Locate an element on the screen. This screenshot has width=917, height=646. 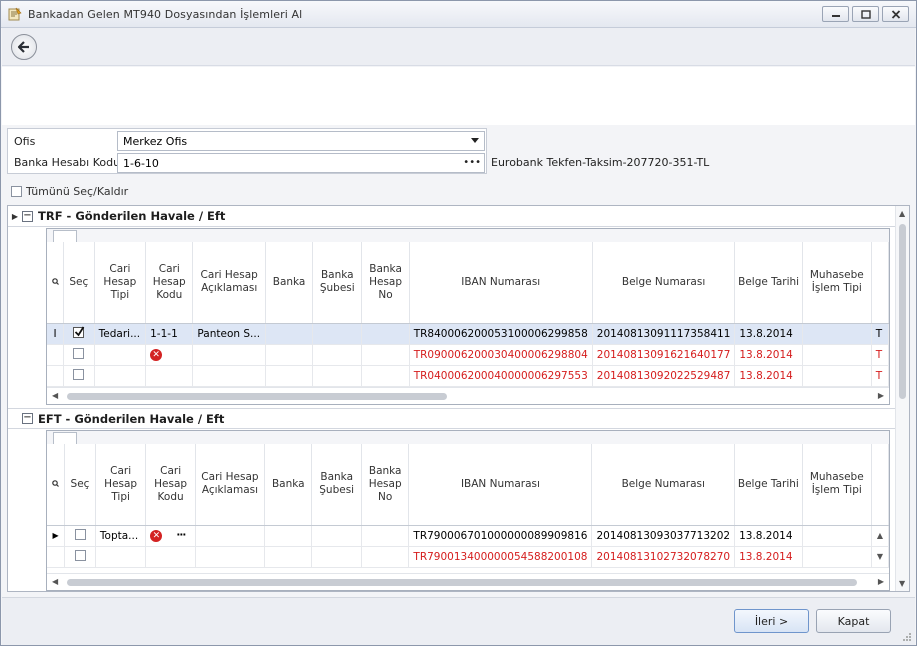
cell-belge-no: 20140813091117358411 is located at coordinates (664, 334).